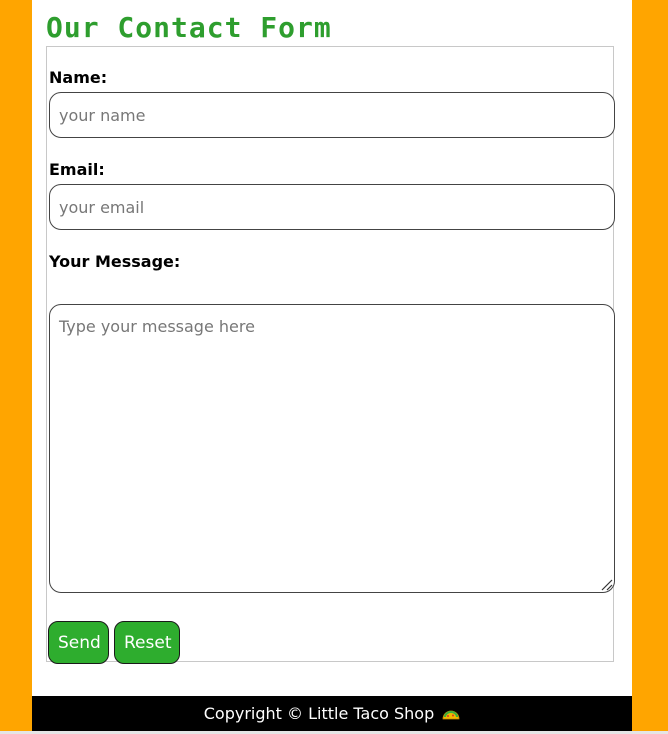 This screenshot has height=734, width=668. What do you see at coordinates (189, 27) in the screenshot?
I see `page-title: Our Contact Form` at bounding box center [189, 27].